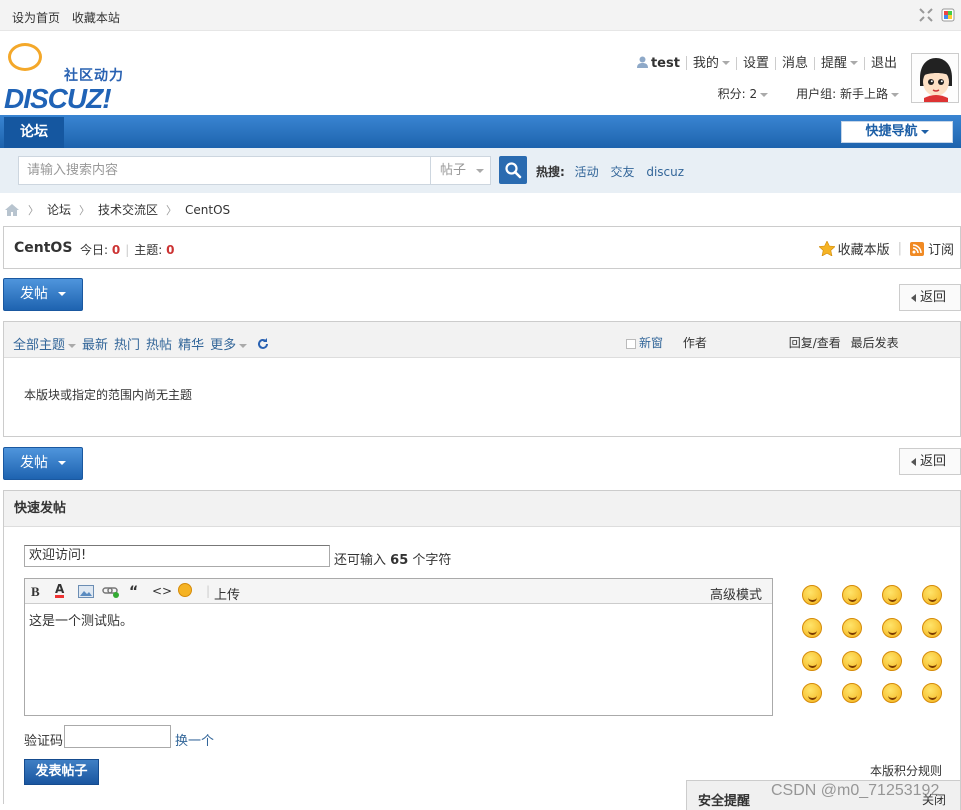 The width and height of the screenshot is (961, 810). I want to click on menu-reminders: 提醒, so click(840, 63).